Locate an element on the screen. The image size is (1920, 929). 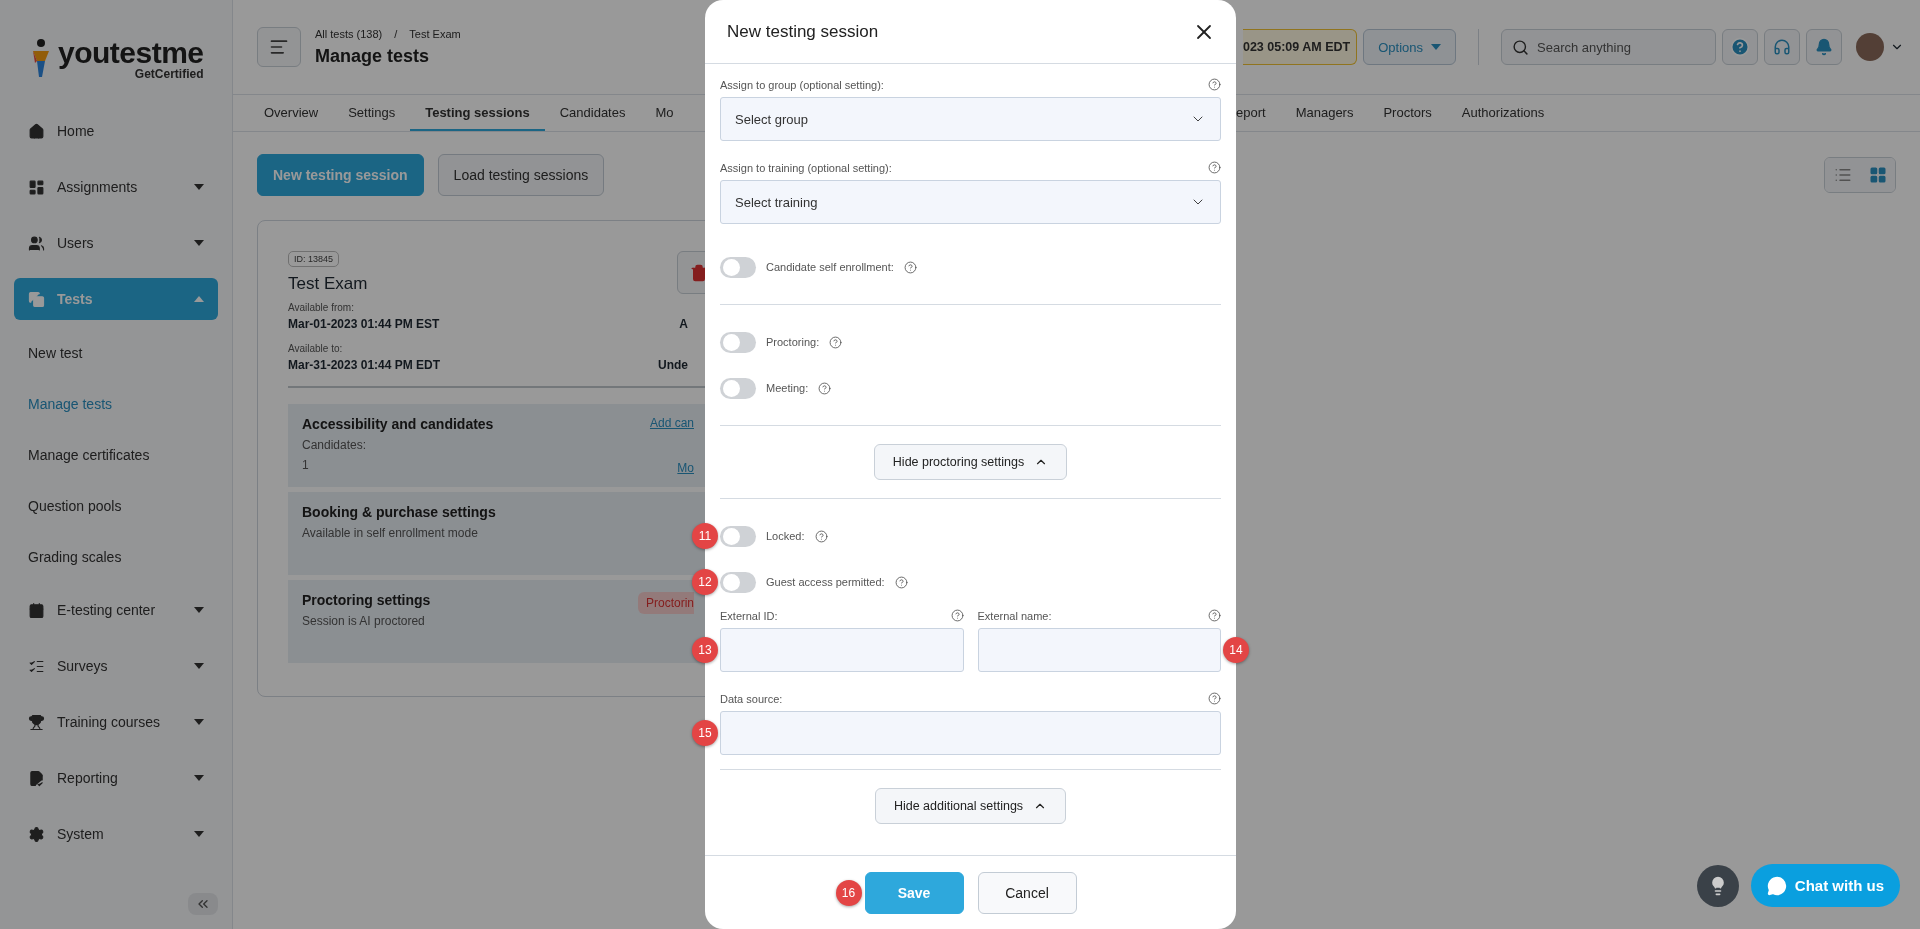
avatar is located at coordinates (1870, 47).